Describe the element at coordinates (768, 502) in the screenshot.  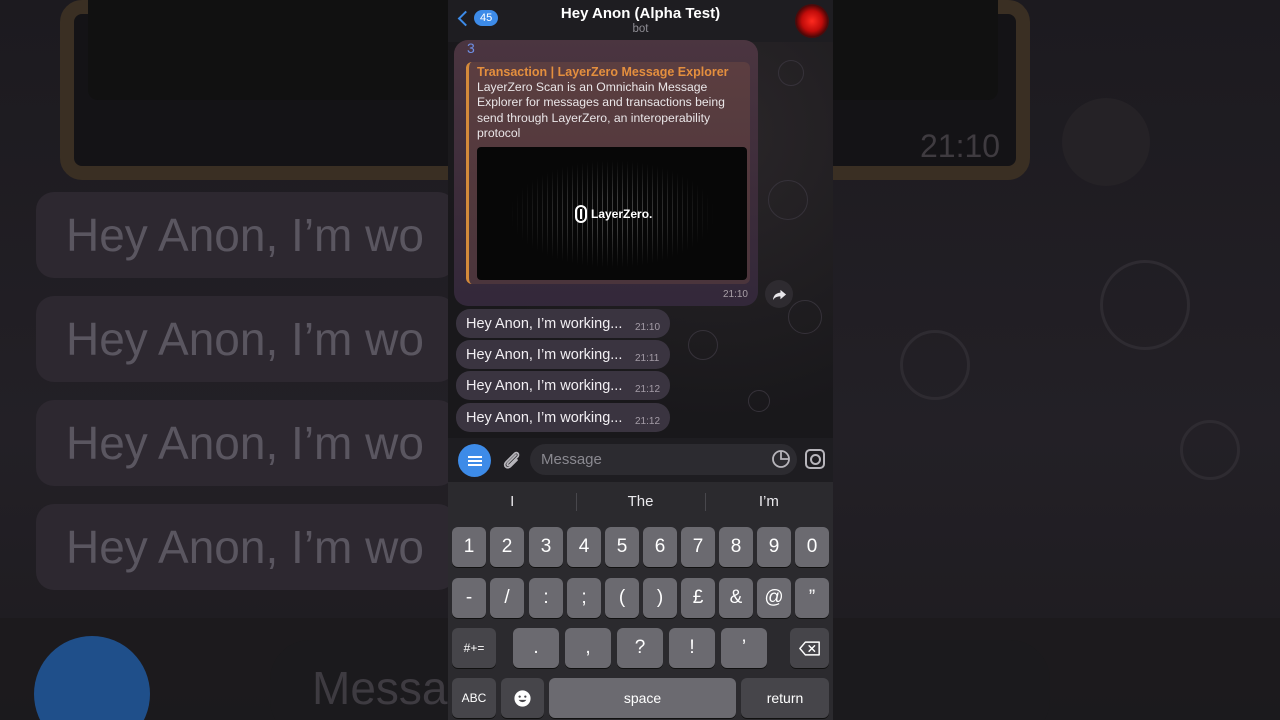
I see `suggestion-item: I’m` at that location.